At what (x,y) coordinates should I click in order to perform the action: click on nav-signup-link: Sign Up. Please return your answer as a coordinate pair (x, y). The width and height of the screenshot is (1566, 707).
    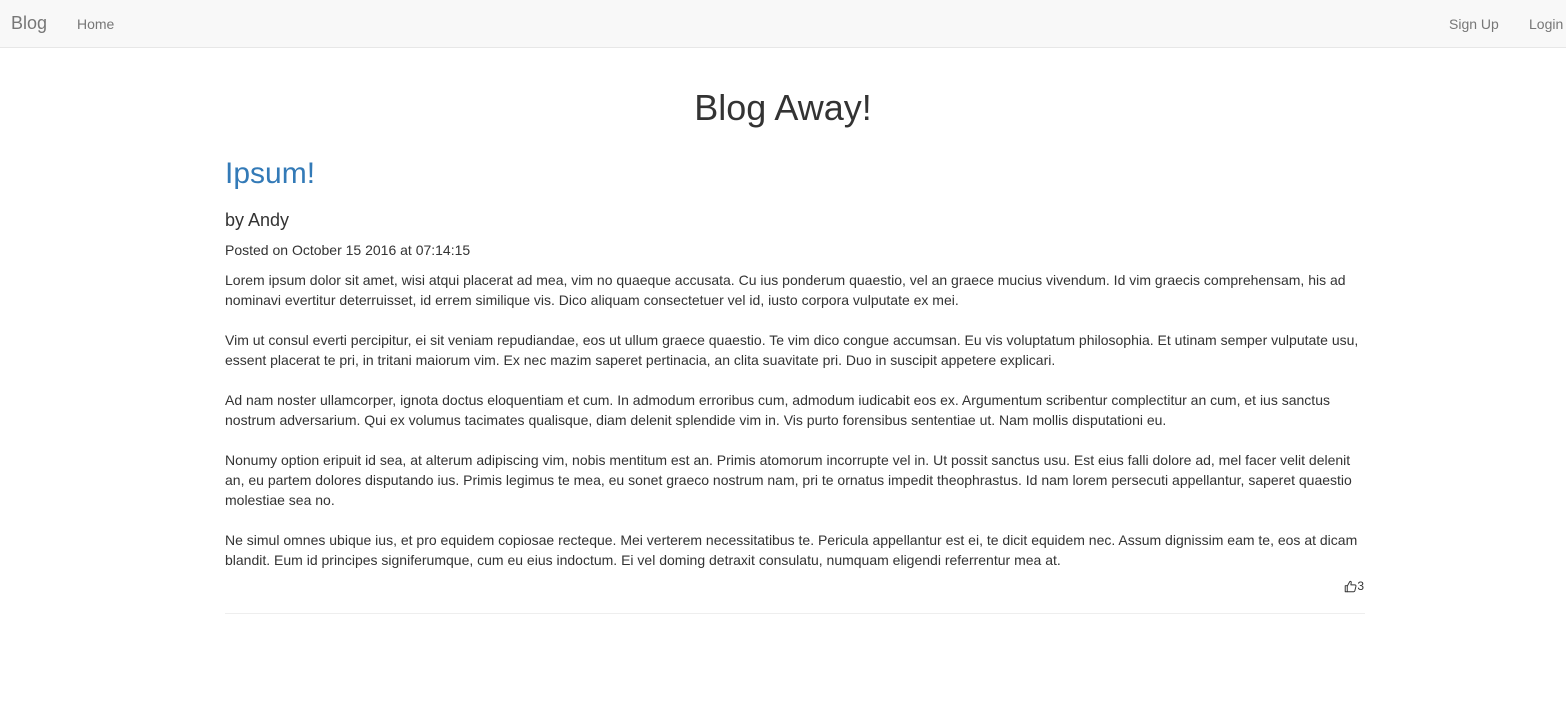
    Looking at the image, I should click on (1474, 24).